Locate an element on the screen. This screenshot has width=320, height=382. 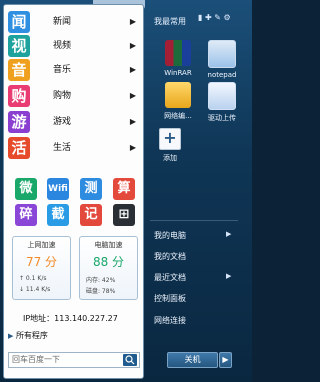
tool-shredder: 碎 is located at coordinates (26, 215).